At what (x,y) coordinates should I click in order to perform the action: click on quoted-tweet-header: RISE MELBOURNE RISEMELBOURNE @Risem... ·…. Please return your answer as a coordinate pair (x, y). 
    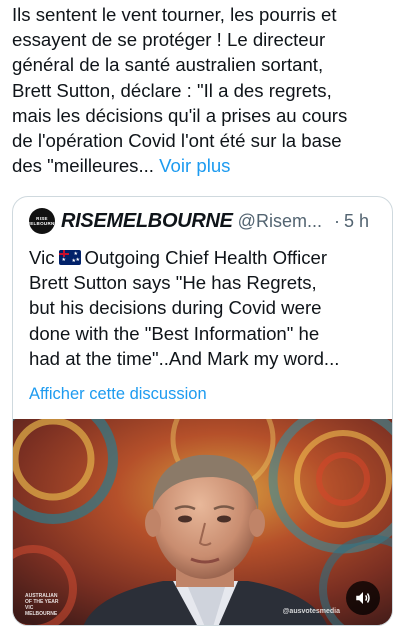
    Looking at the image, I should click on (202, 221).